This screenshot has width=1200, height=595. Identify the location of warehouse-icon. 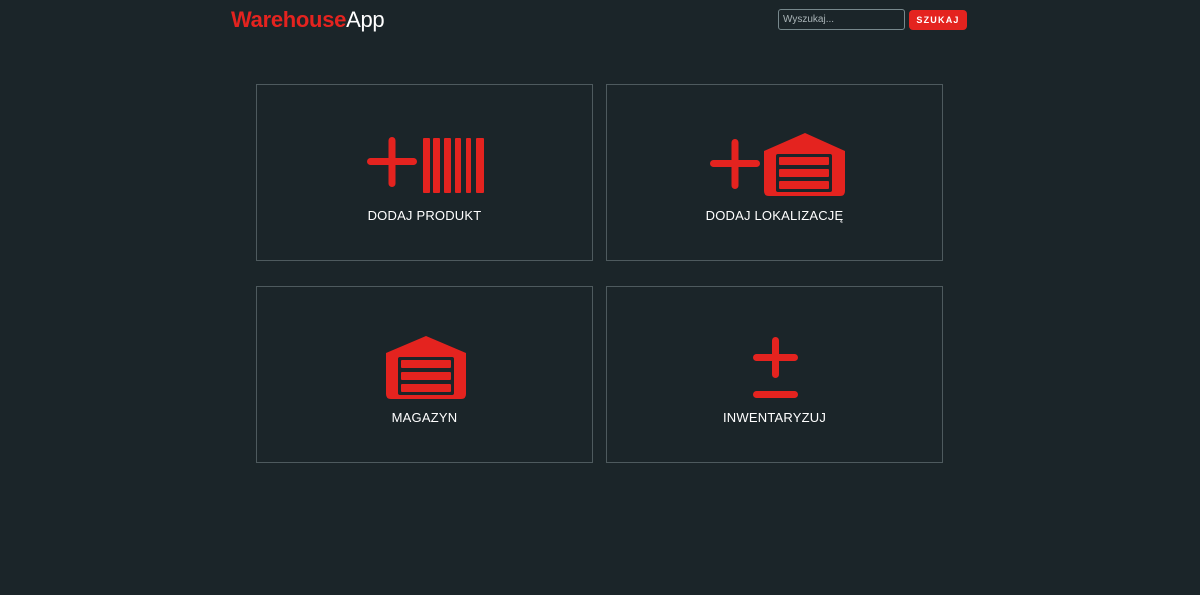
(426, 367).